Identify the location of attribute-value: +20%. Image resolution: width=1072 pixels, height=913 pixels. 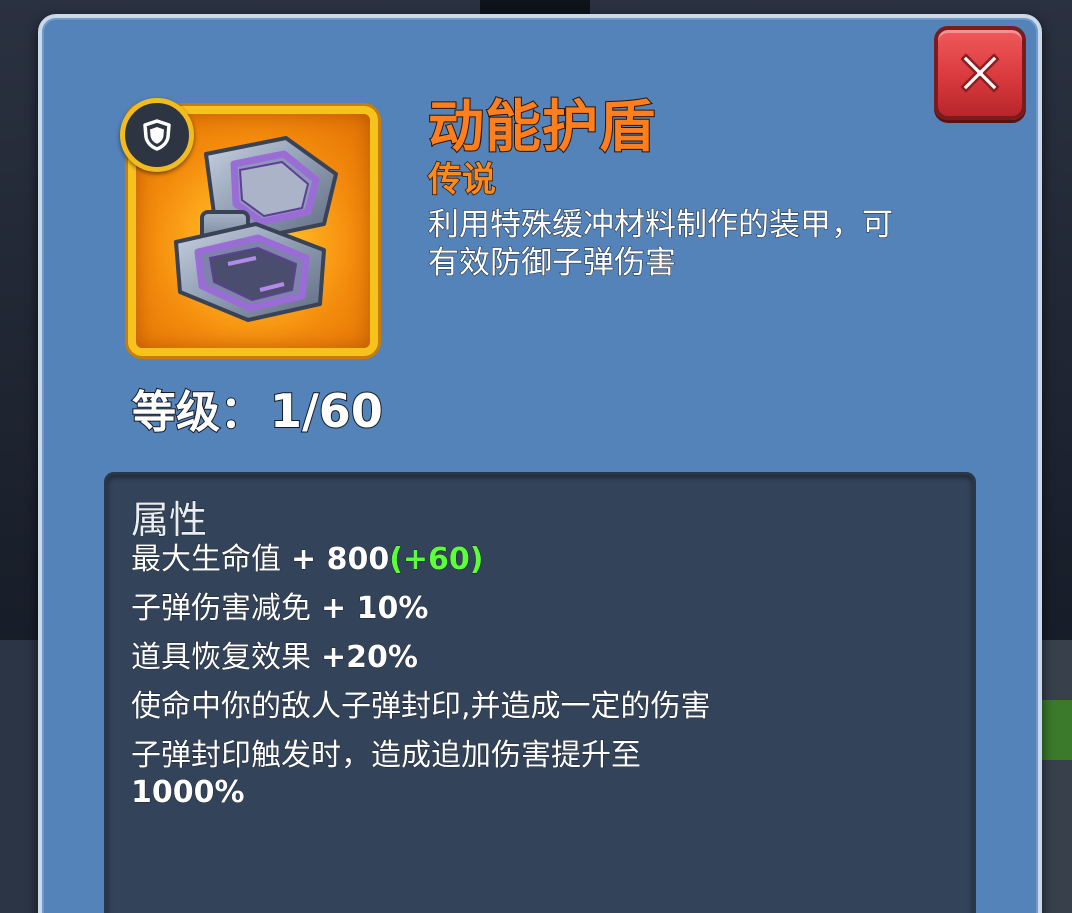
(370, 658).